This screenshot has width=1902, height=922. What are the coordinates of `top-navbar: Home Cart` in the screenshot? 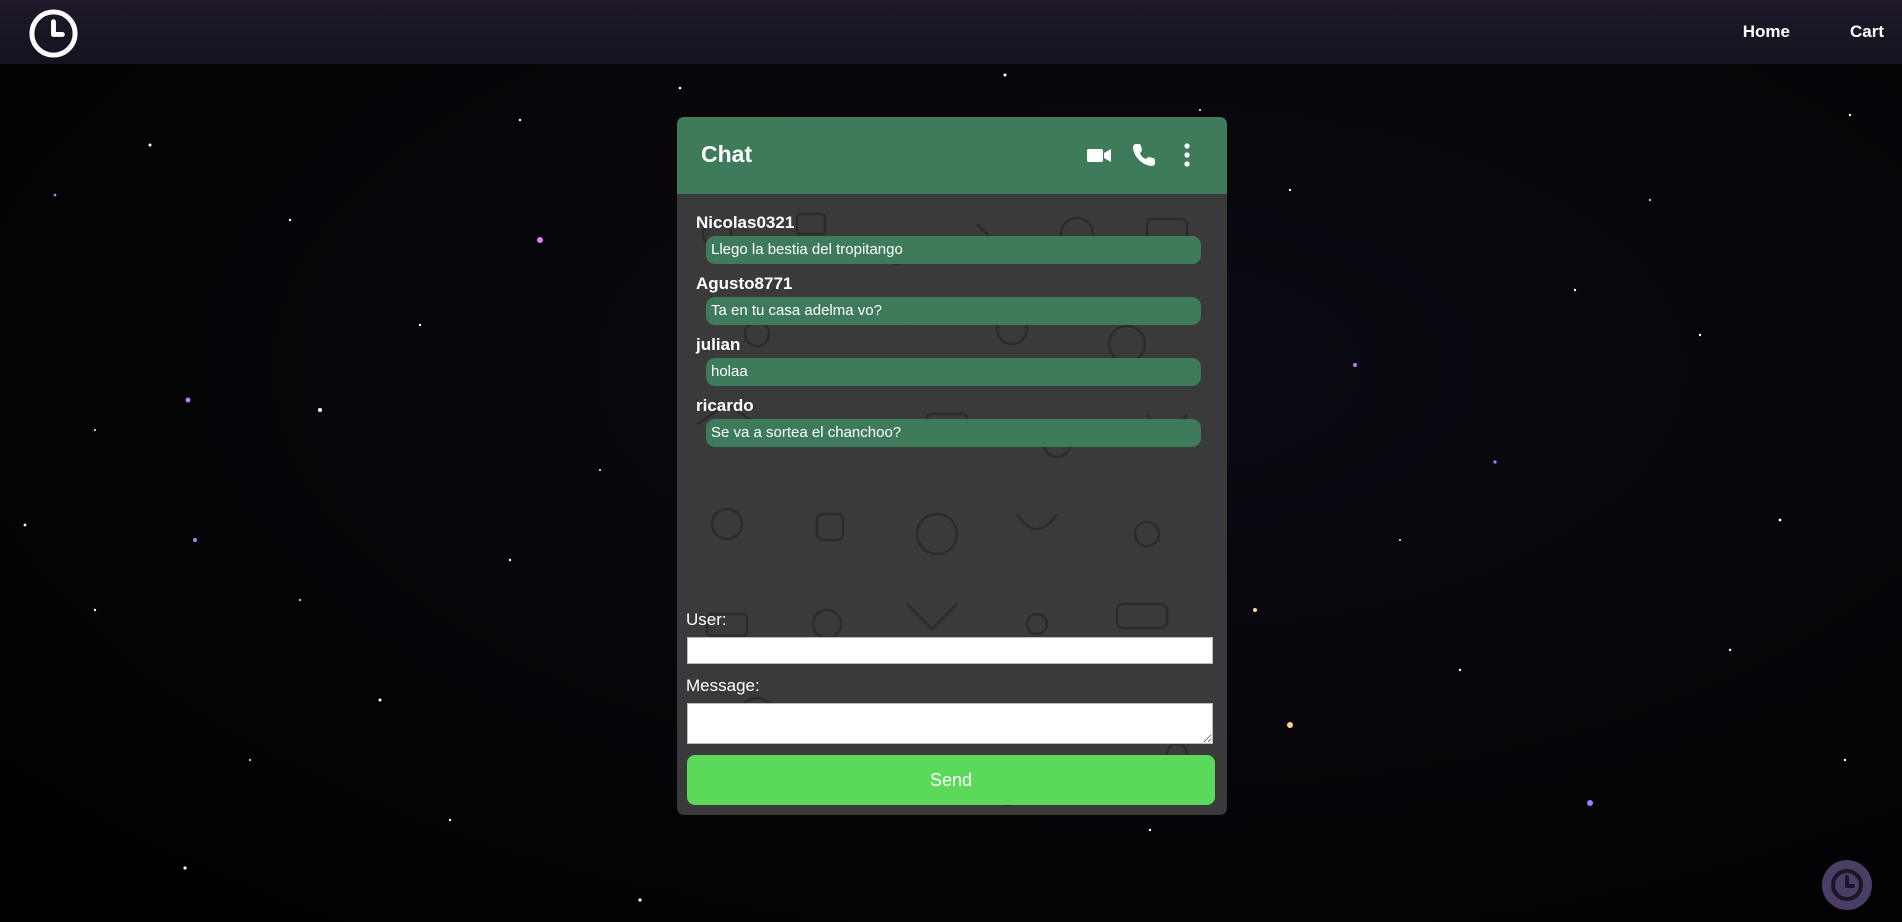 It's located at (951, 32).